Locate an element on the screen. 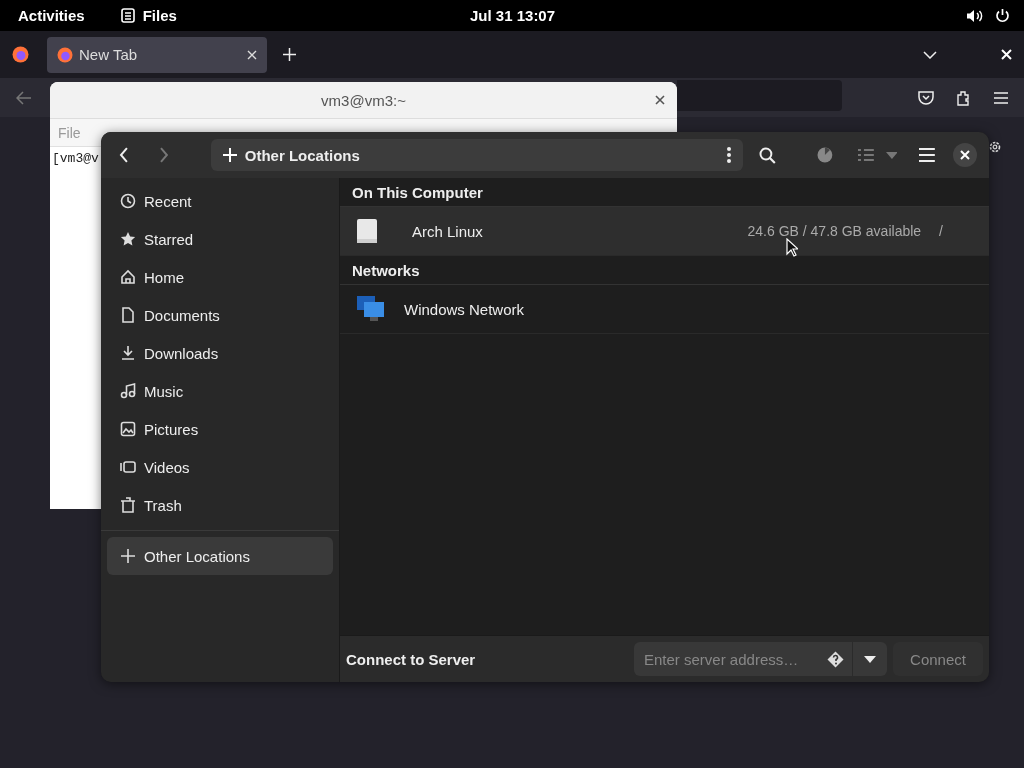  sidebar-item: Music is located at coordinates (220, 391).